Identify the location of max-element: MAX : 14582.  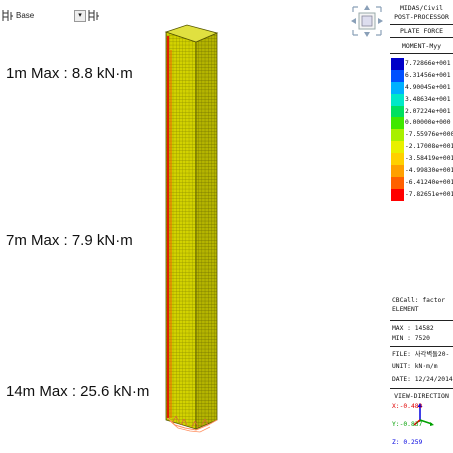
(413, 328).